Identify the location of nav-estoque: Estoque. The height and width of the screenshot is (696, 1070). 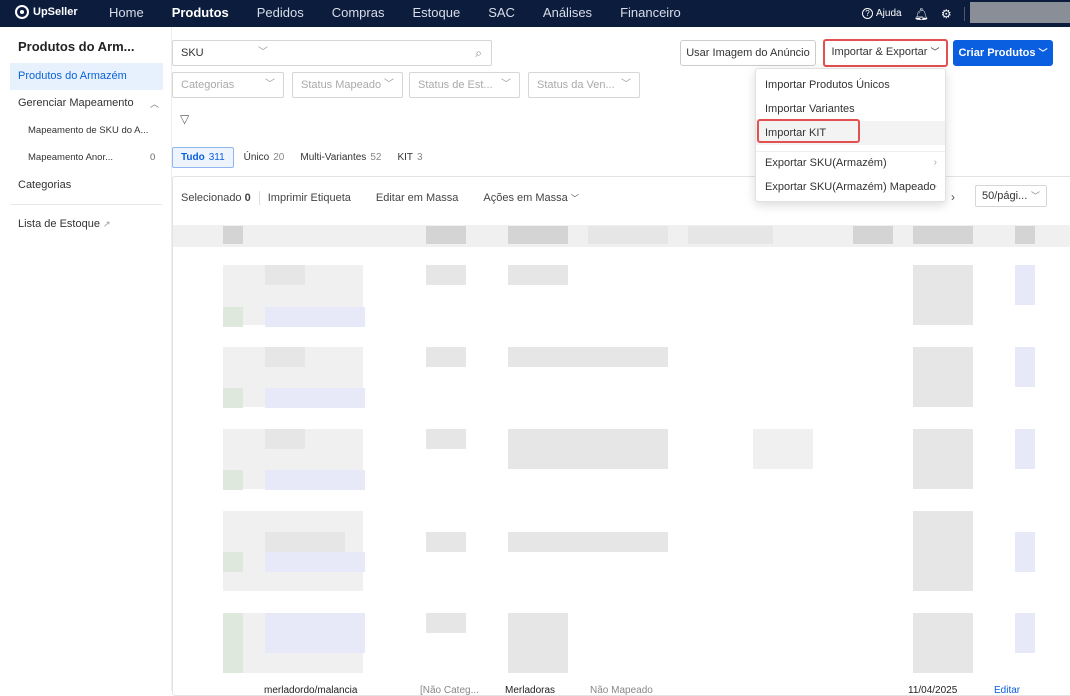
(436, 13).